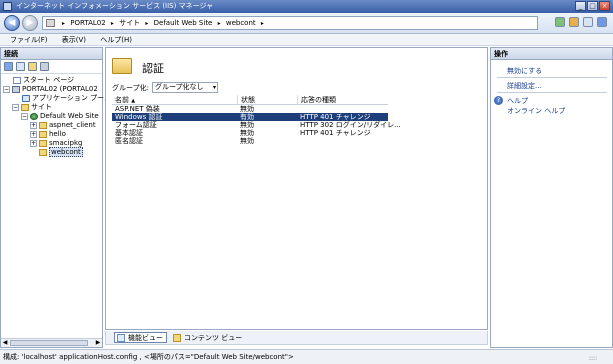 The width and height of the screenshot is (613, 364). What do you see at coordinates (136, 125) in the screenshot?
I see `cell-name: フォーム認証` at bounding box center [136, 125].